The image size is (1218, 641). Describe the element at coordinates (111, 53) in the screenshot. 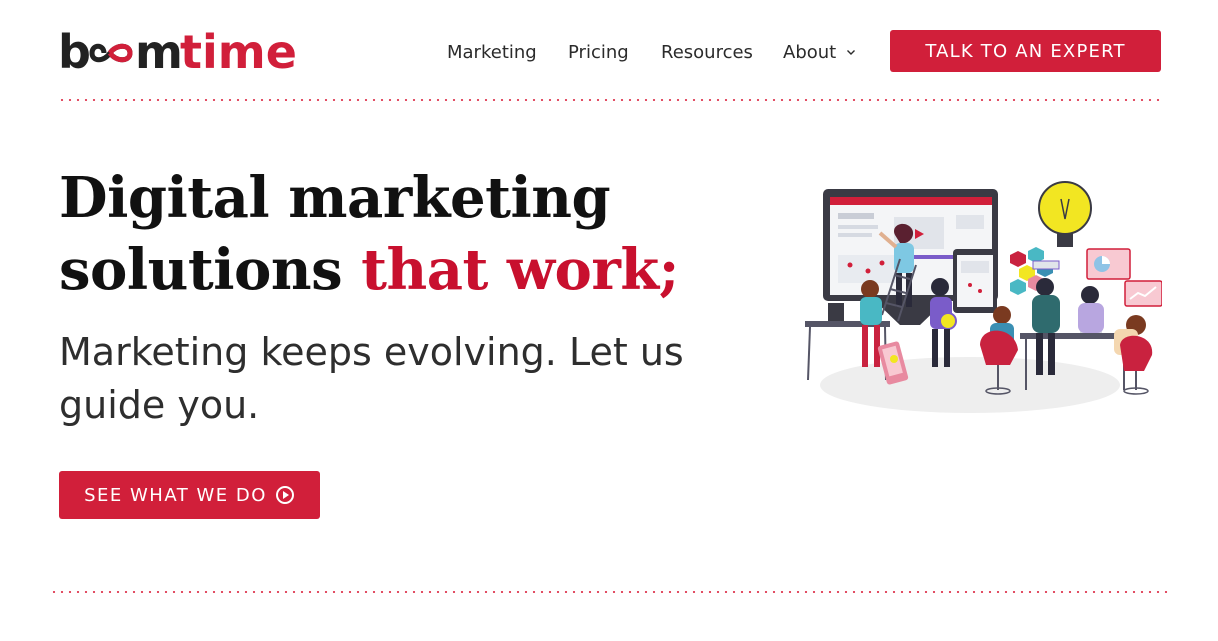

I see `infinity-icon` at that location.